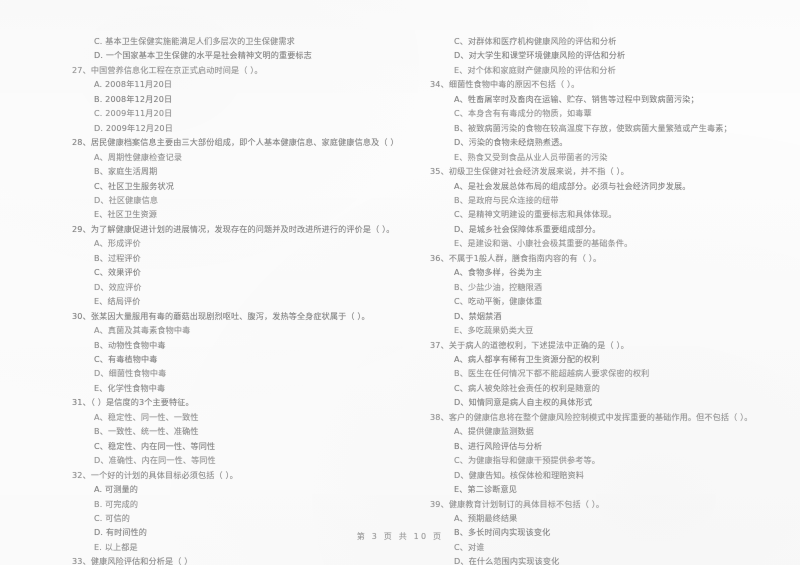 Image resolution: width=800 pixels, height=565 pixels. I want to click on answer-option: E、化学性食物中毒, so click(130, 387).